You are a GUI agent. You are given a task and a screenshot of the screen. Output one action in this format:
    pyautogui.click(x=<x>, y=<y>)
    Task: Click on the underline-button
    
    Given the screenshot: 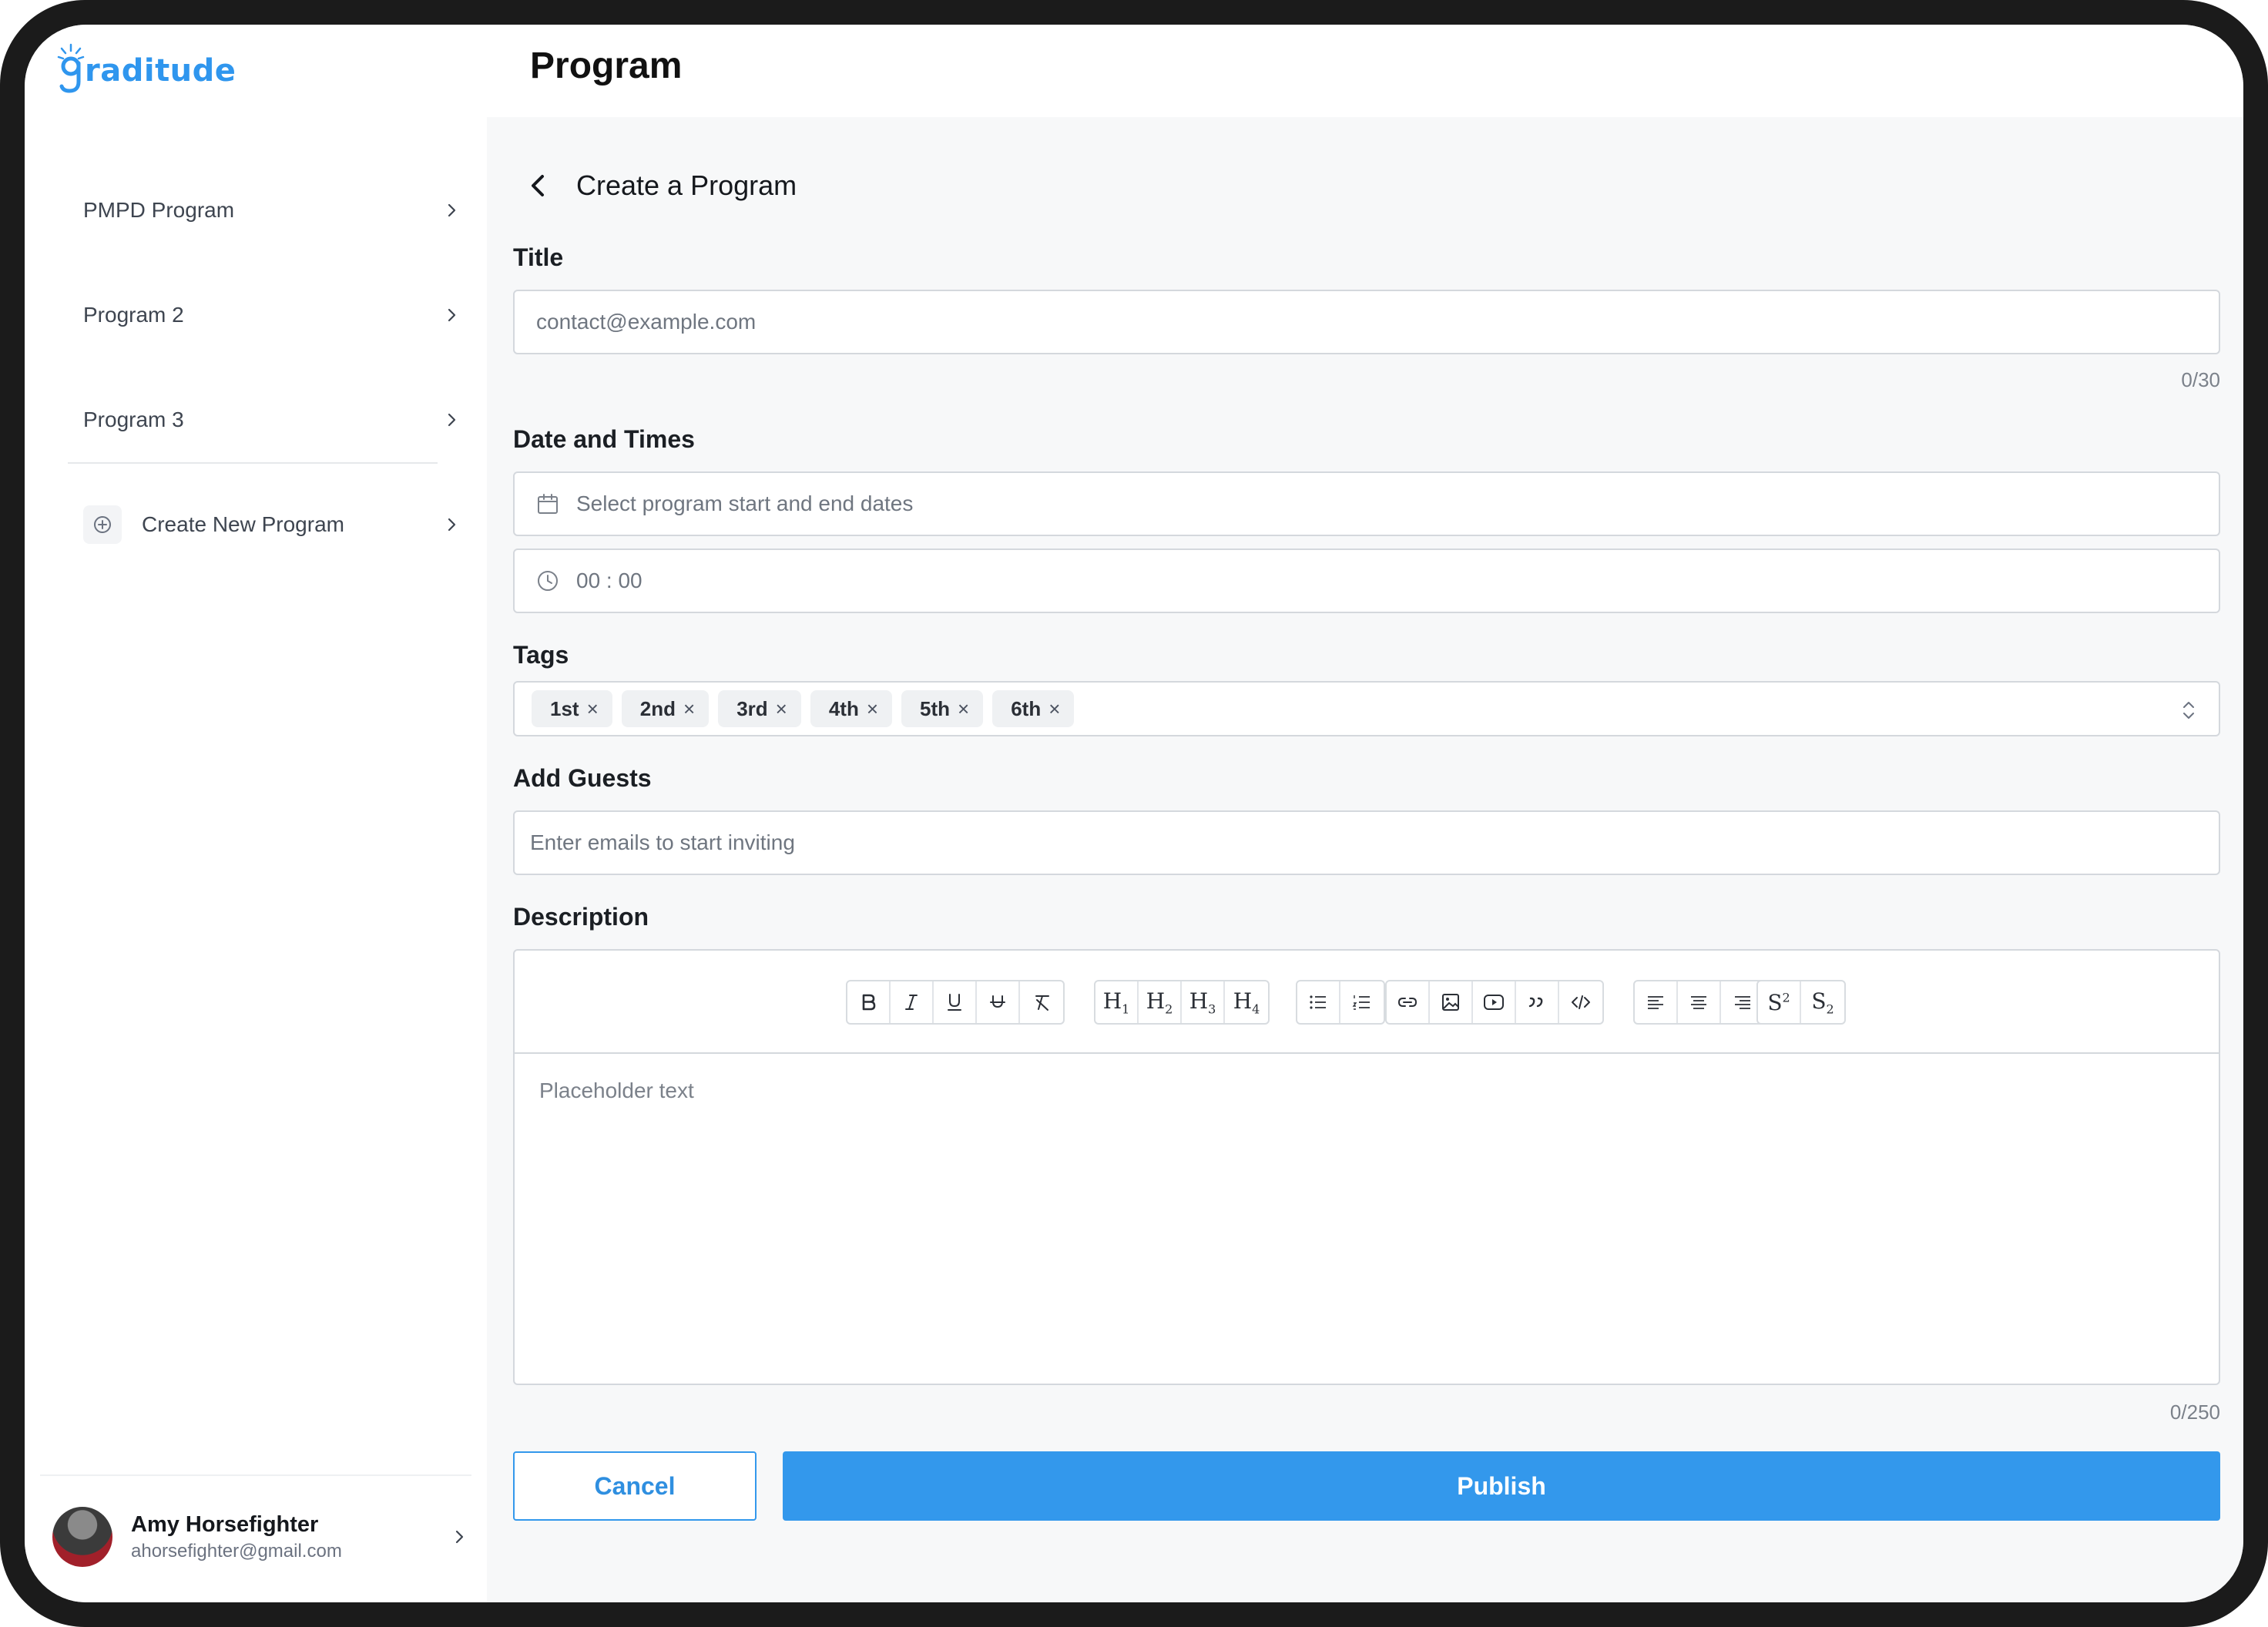 What is the action you would take?
    pyautogui.click(x=955, y=1002)
    